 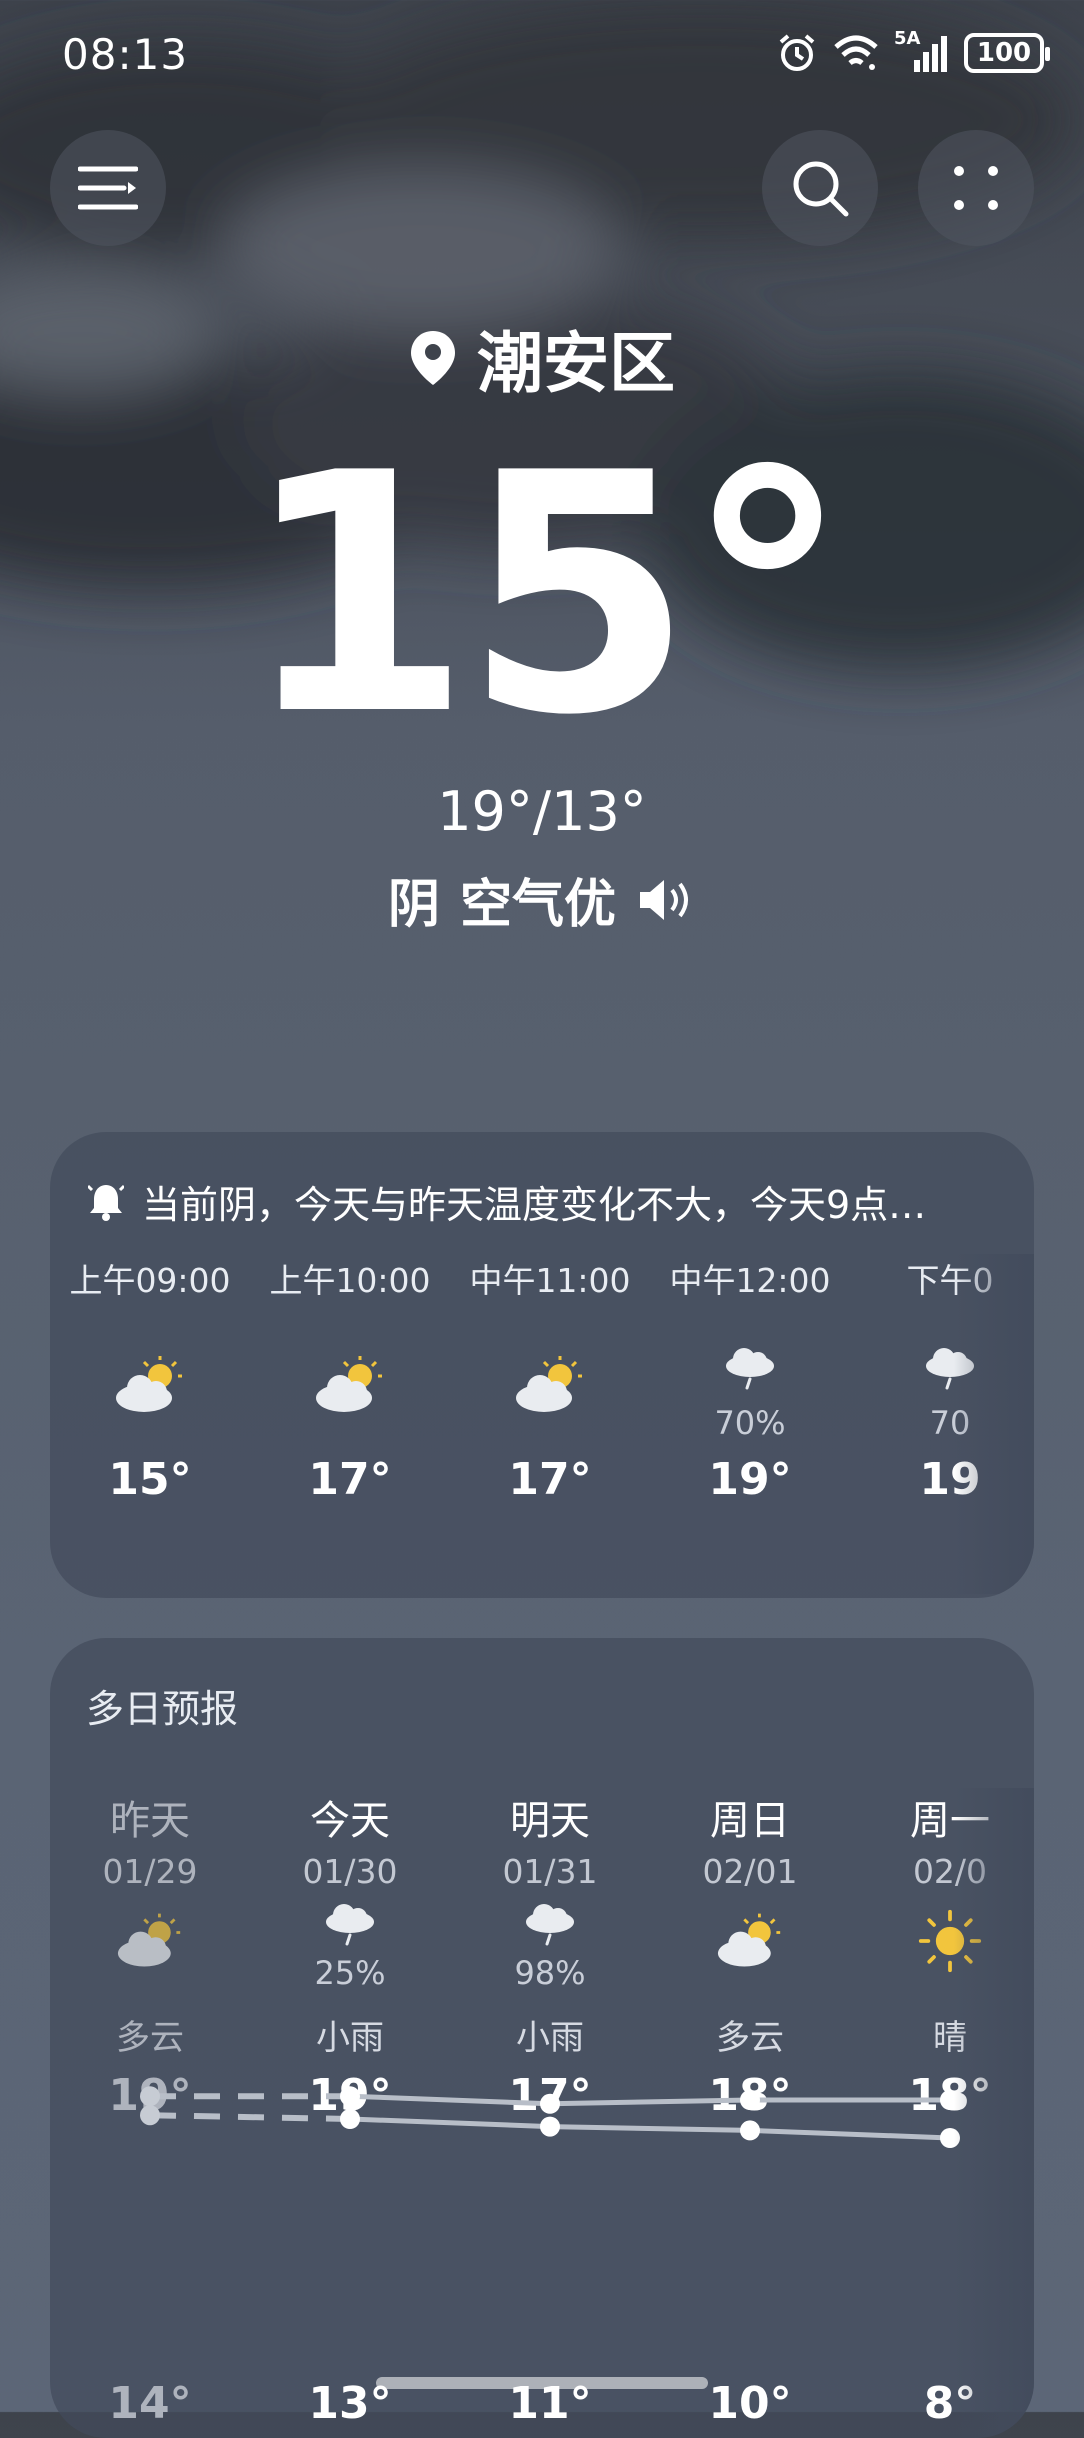 I want to click on hour-time: 中午12:00, so click(x=750, y=1280).